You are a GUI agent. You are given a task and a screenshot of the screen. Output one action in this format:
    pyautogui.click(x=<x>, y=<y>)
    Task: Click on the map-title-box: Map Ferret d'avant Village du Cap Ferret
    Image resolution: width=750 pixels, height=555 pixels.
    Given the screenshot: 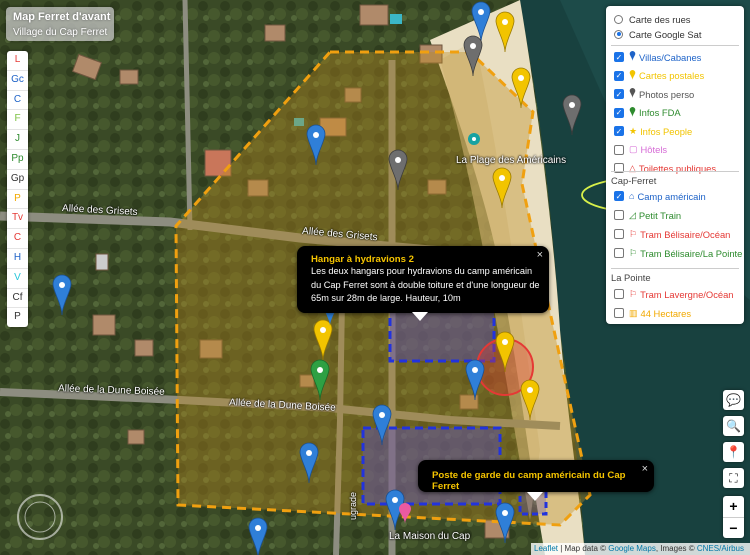 What is the action you would take?
    pyautogui.click(x=60, y=24)
    